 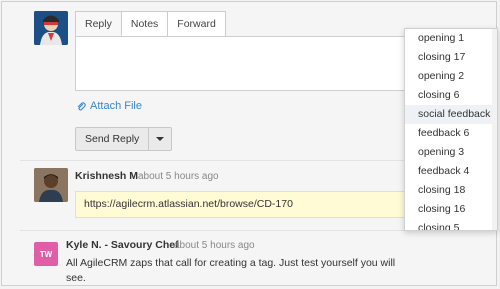 What do you see at coordinates (240, 63) in the screenshot?
I see `reply-textarea` at bounding box center [240, 63].